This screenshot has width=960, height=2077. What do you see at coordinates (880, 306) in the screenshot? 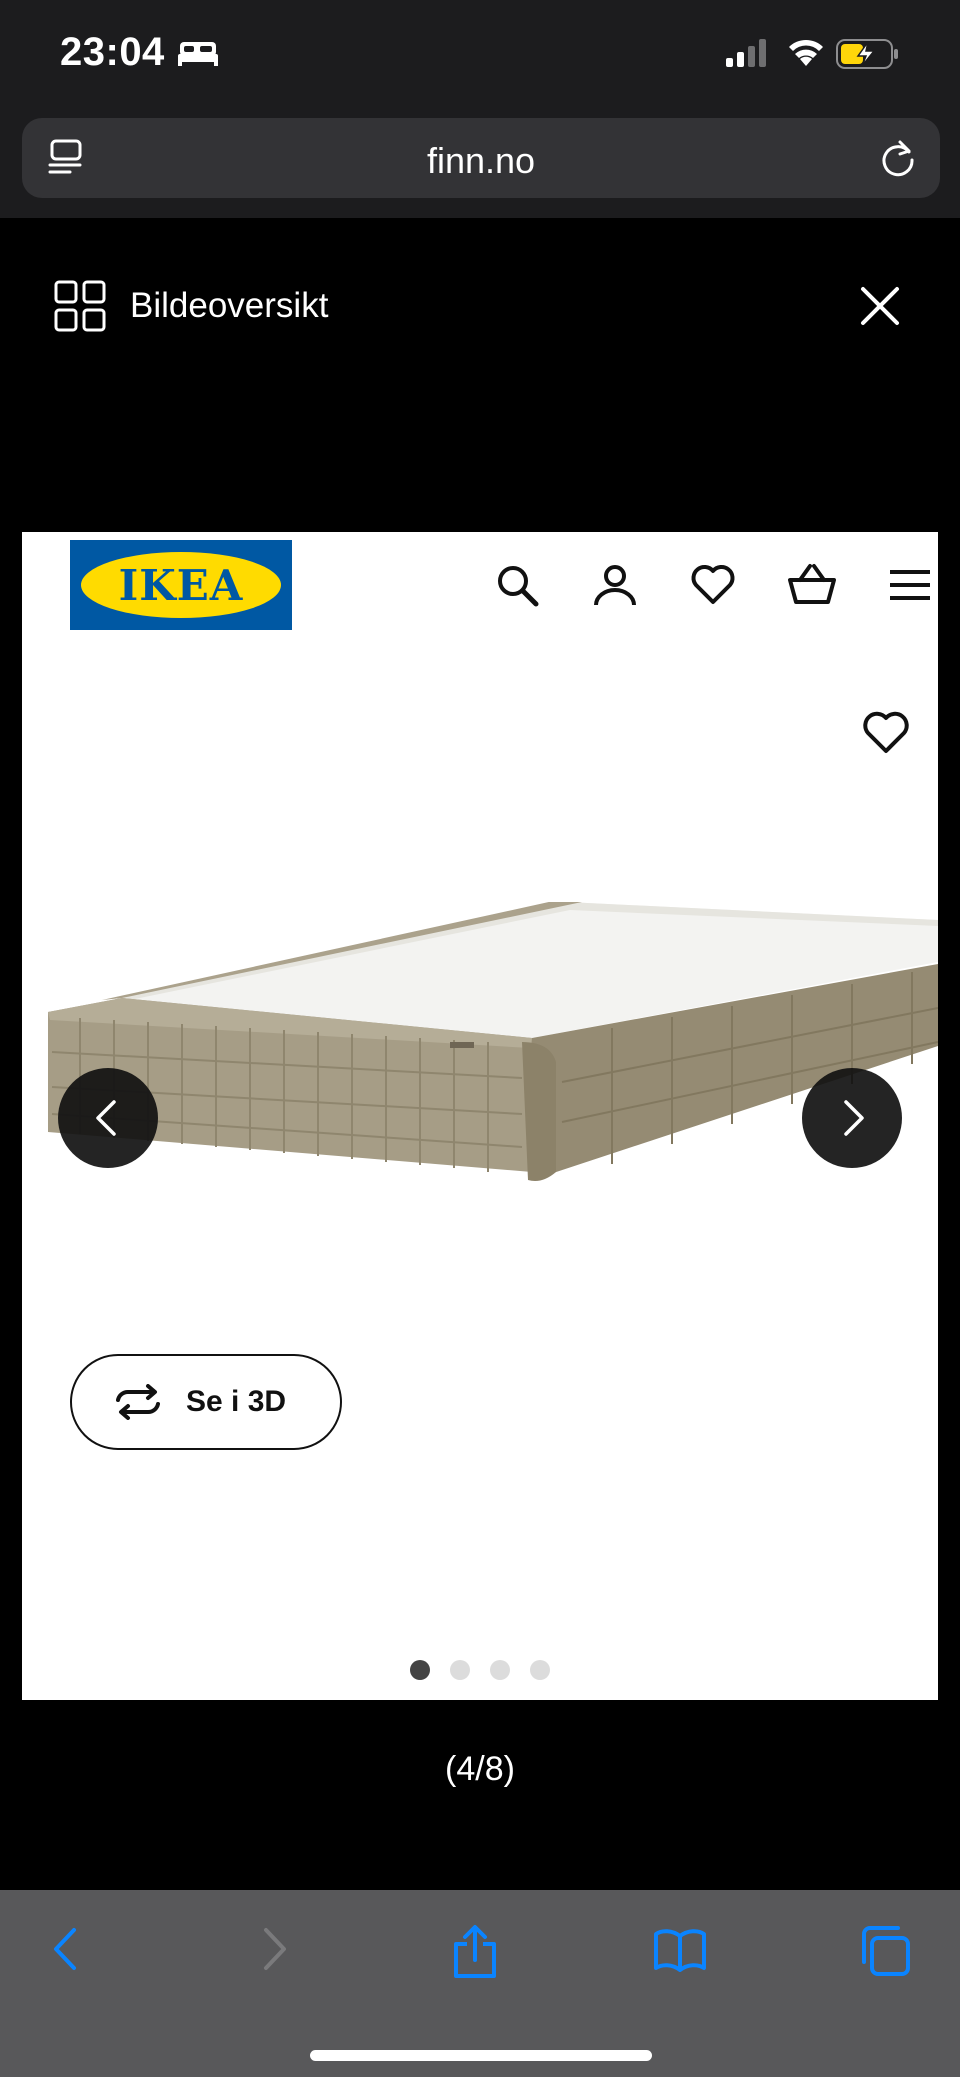
I see `close-icon` at bounding box center [880, 306].